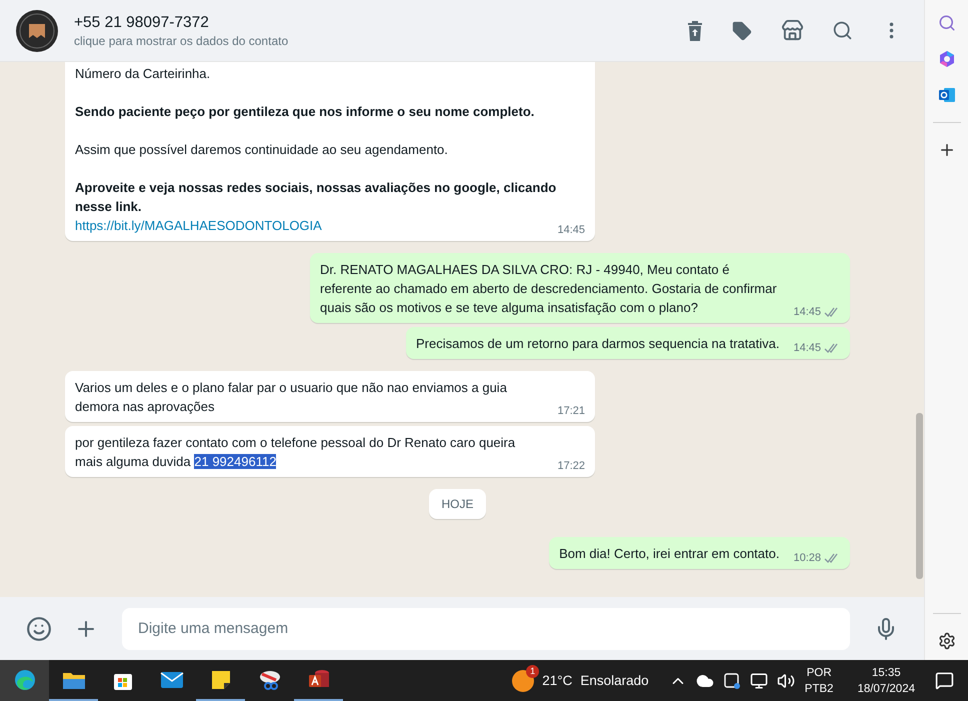 This screenshot has height=701, width=968. I want to click on copilot-icon, so click(947, 59).